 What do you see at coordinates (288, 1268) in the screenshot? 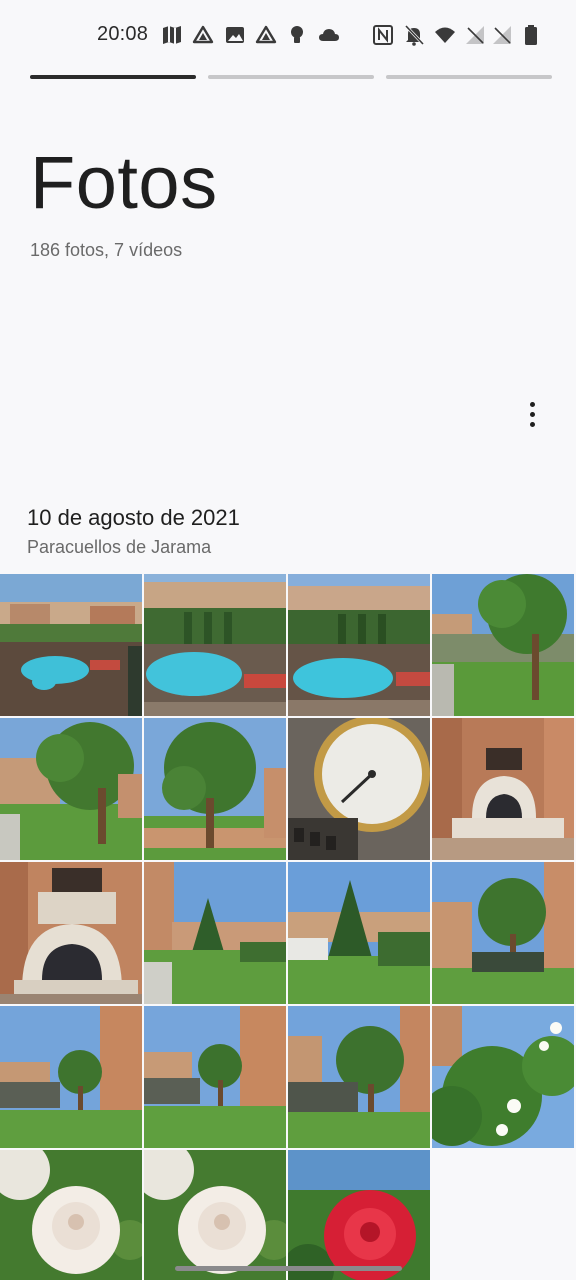
I see `home-indicator` at bounding box center [288, 1268].